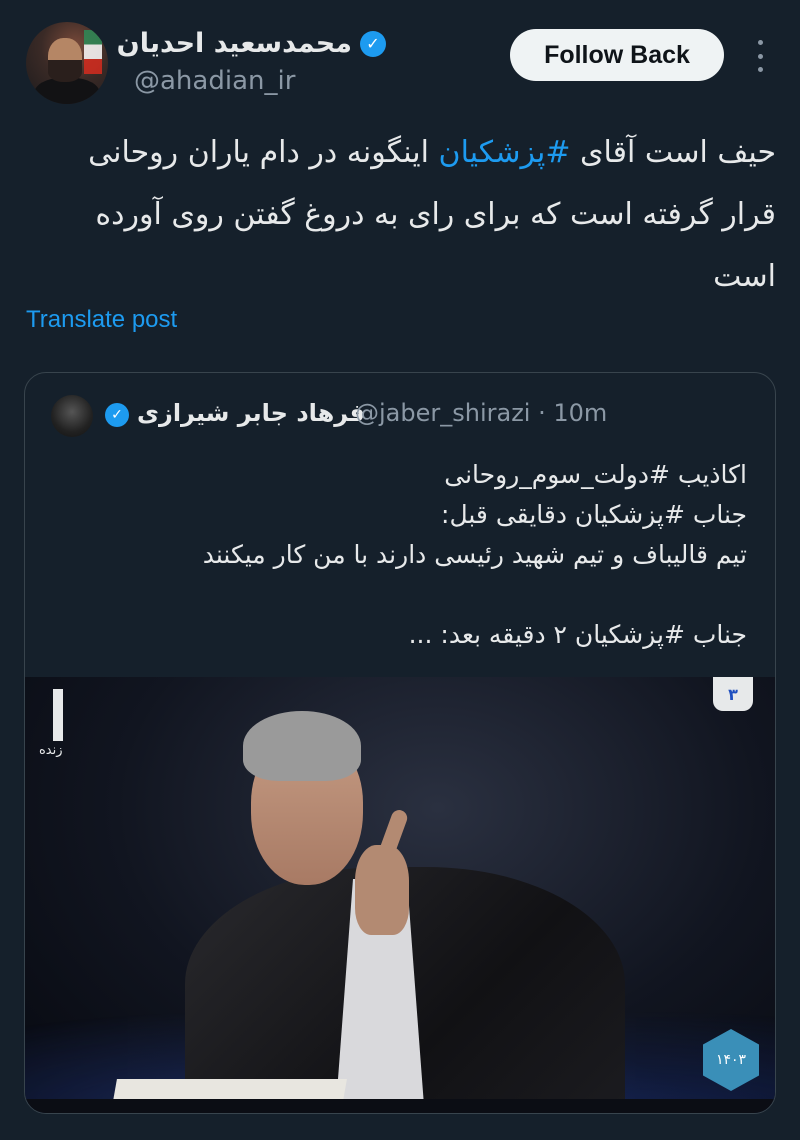 The width and height of the screenshot is (800, 1140). Describe the element at coordinates (760, 56) in the screenshot. I see `more-options-icon` at that location.